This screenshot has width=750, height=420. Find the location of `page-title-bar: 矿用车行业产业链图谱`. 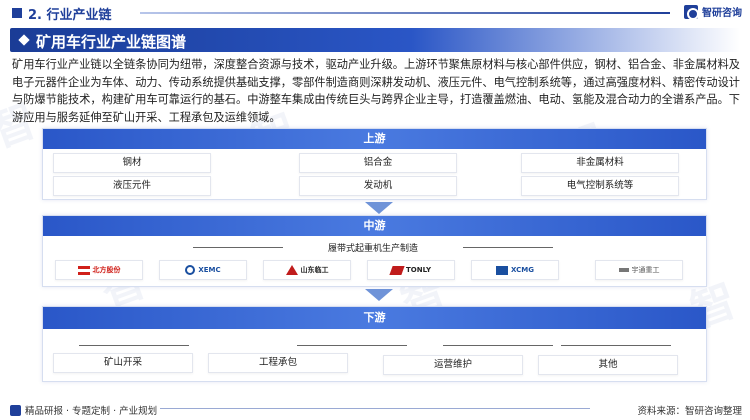

page-title-bar: 矿用车行业产业链图谱 is located at coordinates (375, 40).